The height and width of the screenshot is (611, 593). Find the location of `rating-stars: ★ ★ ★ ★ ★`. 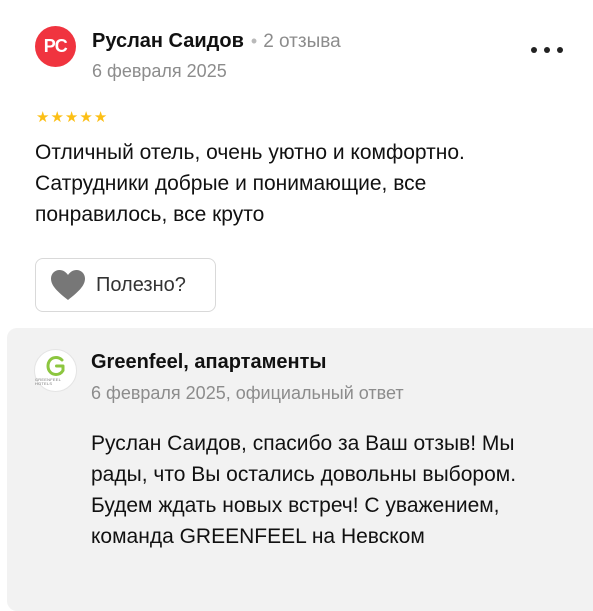

rating-stars: ★ ★ ★ ★ ★ is located at coordinates (71, 117).